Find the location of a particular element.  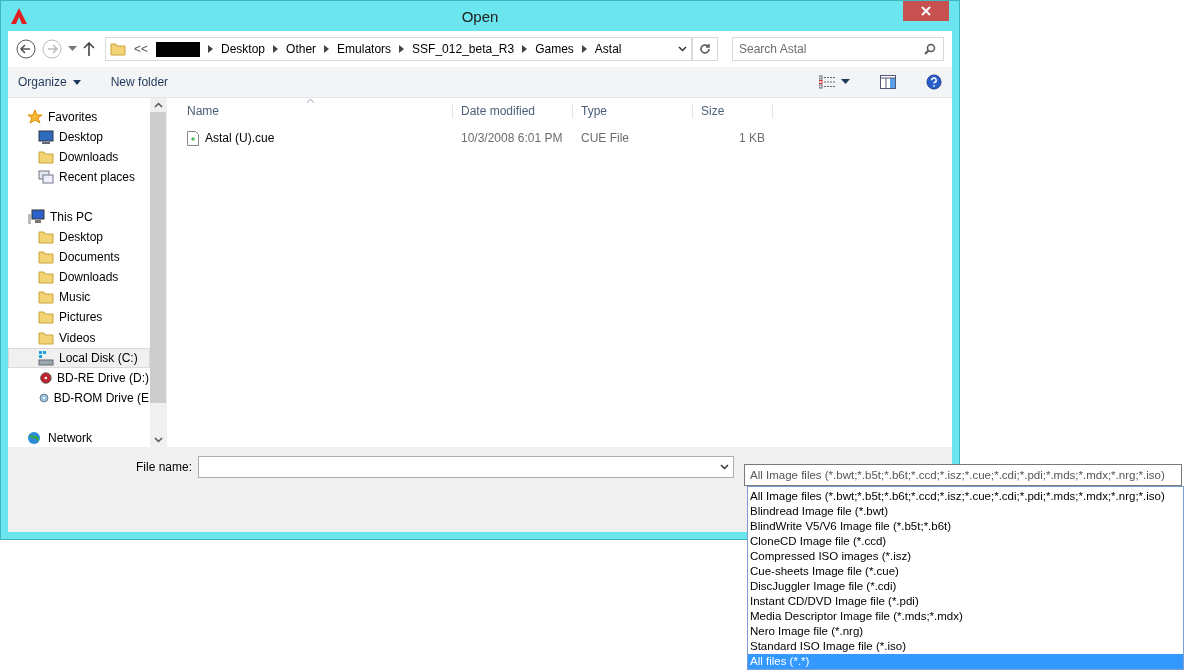

nav-item: Music is located at coordinates (79, 297).